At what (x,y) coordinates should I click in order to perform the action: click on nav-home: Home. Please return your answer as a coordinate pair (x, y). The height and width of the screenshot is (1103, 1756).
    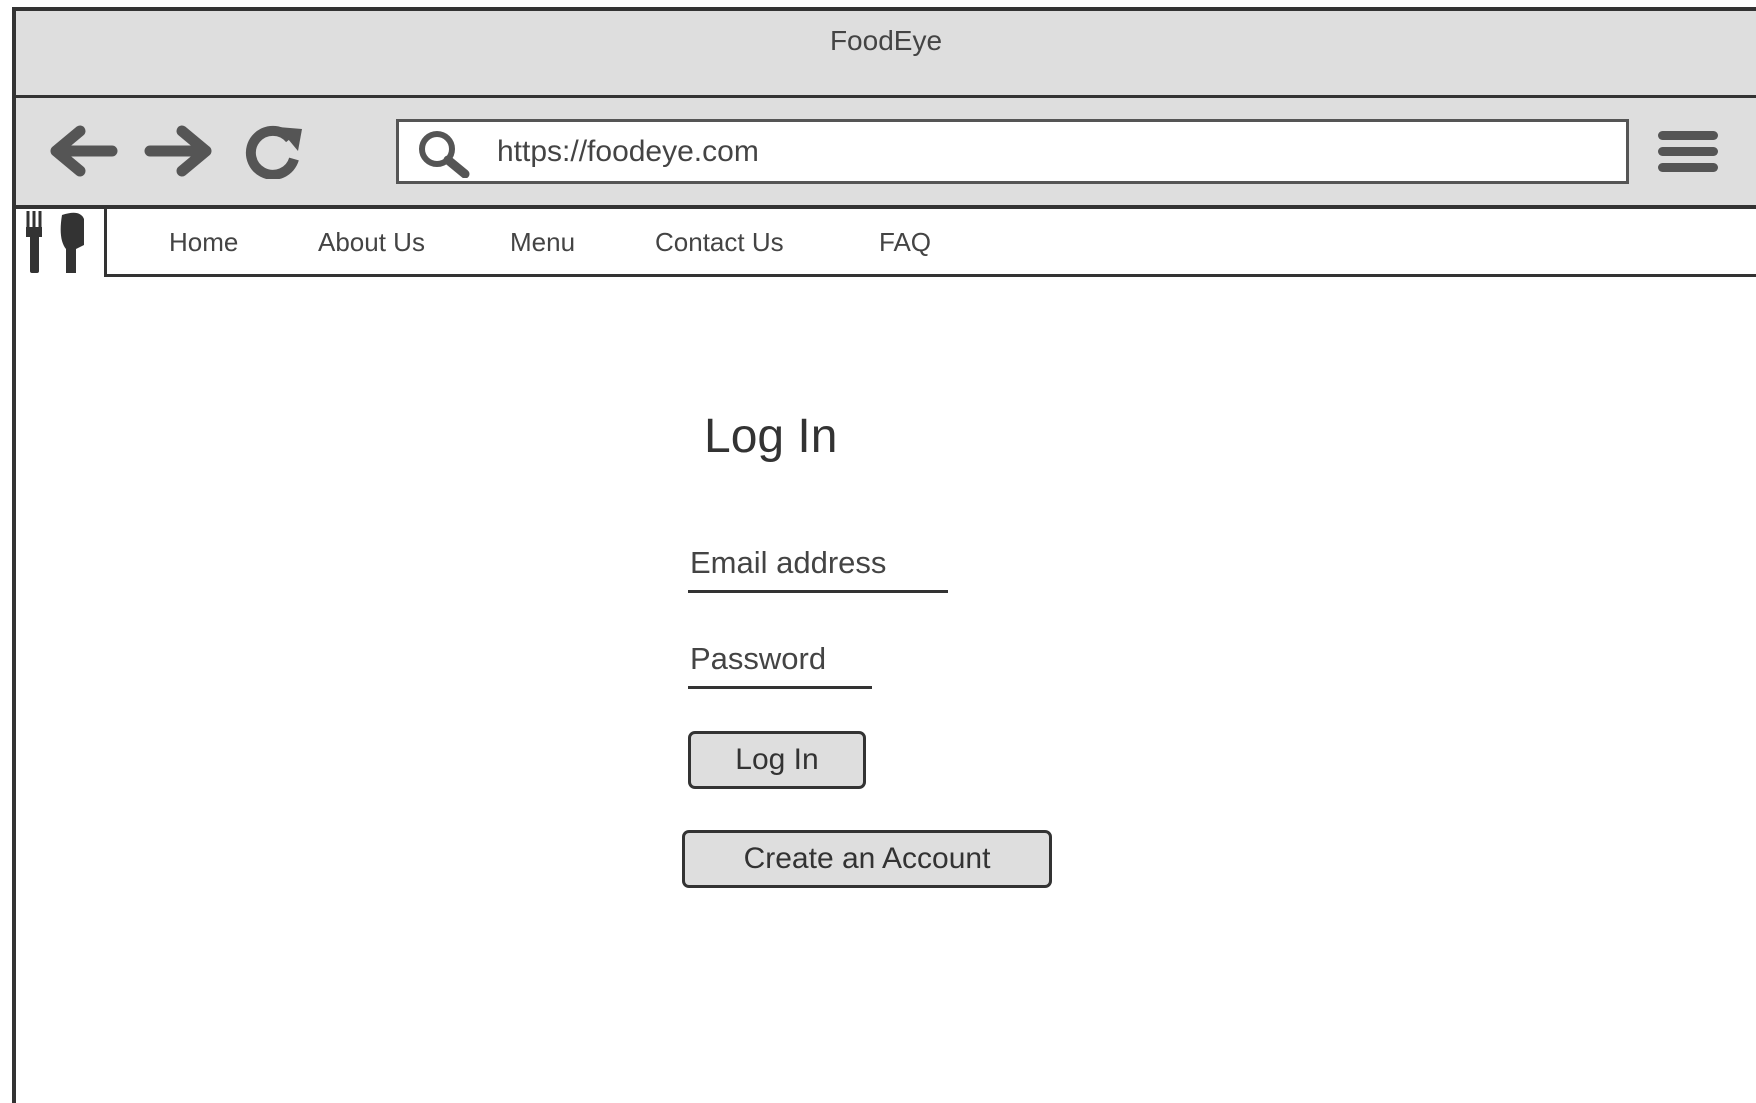
    Looking at the image, I should click on (203, 242).